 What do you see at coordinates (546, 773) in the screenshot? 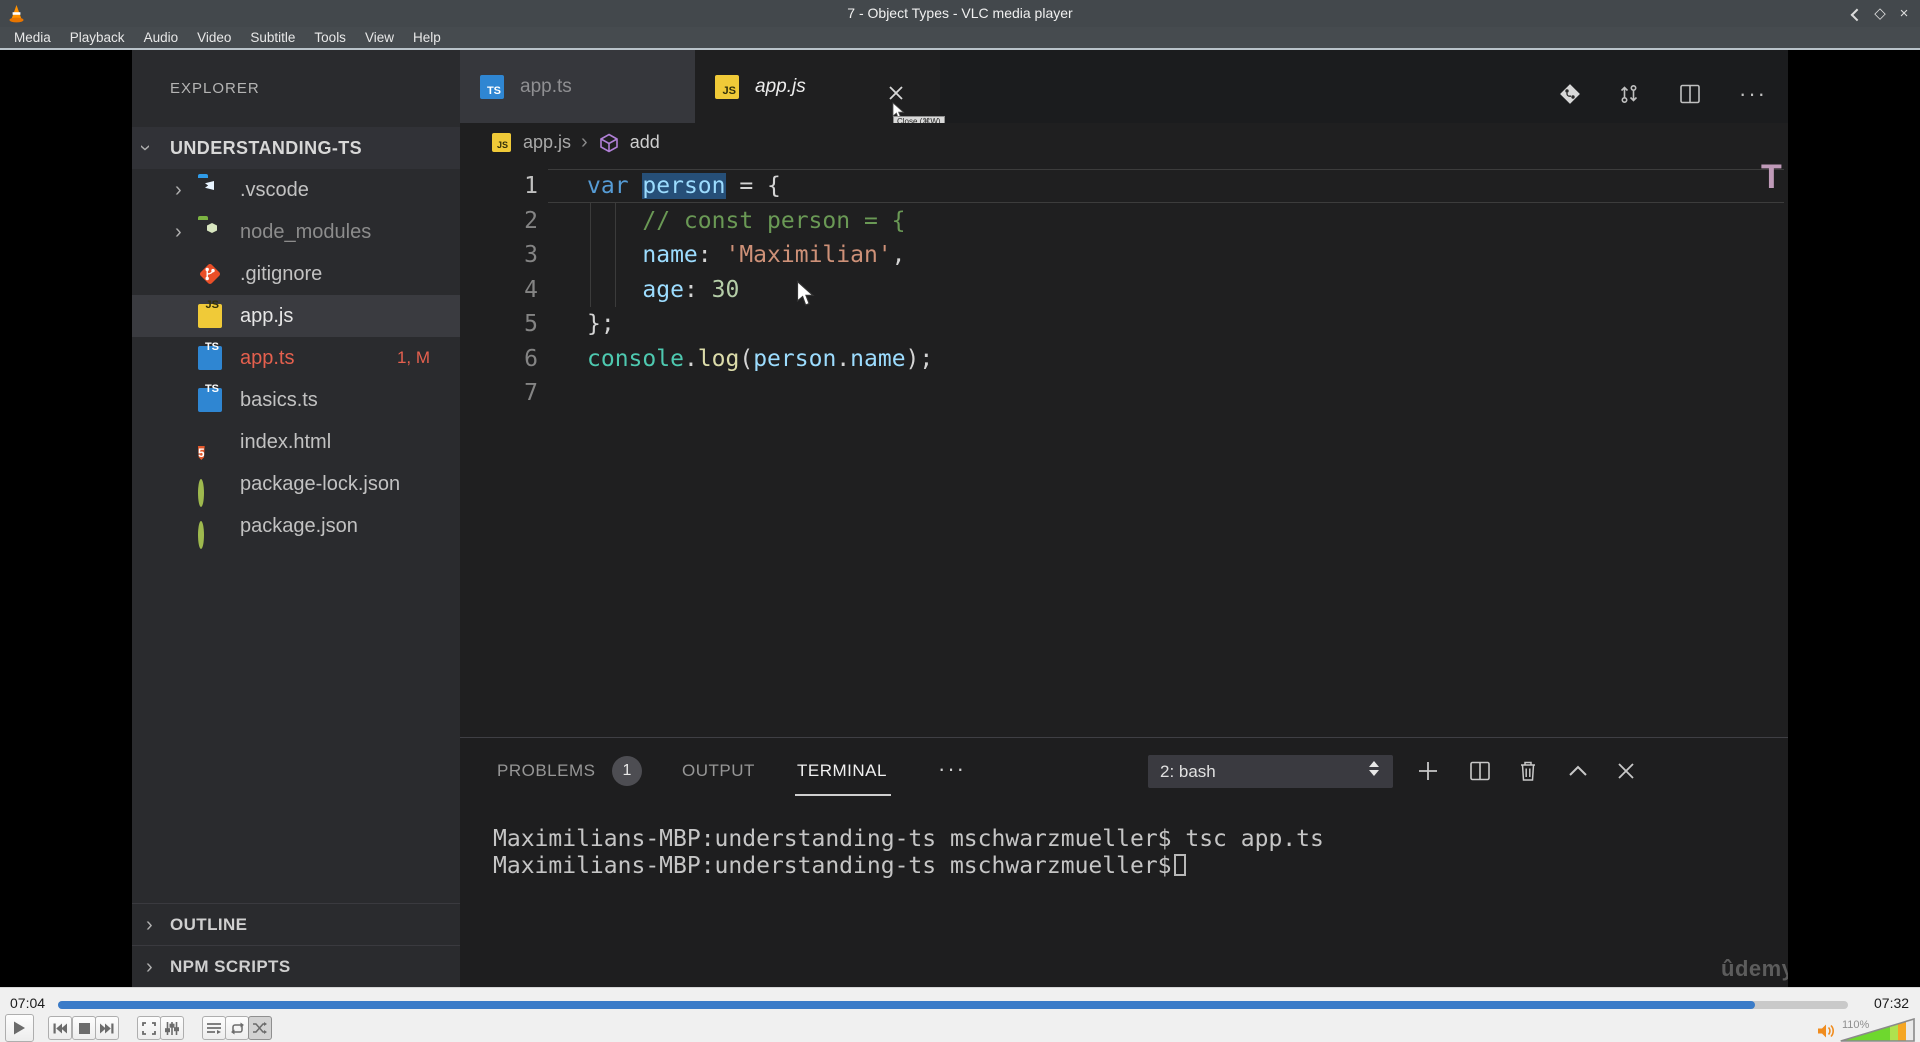
I see `tab-problems: PROBLEMS` at bounding box center [546, 773].